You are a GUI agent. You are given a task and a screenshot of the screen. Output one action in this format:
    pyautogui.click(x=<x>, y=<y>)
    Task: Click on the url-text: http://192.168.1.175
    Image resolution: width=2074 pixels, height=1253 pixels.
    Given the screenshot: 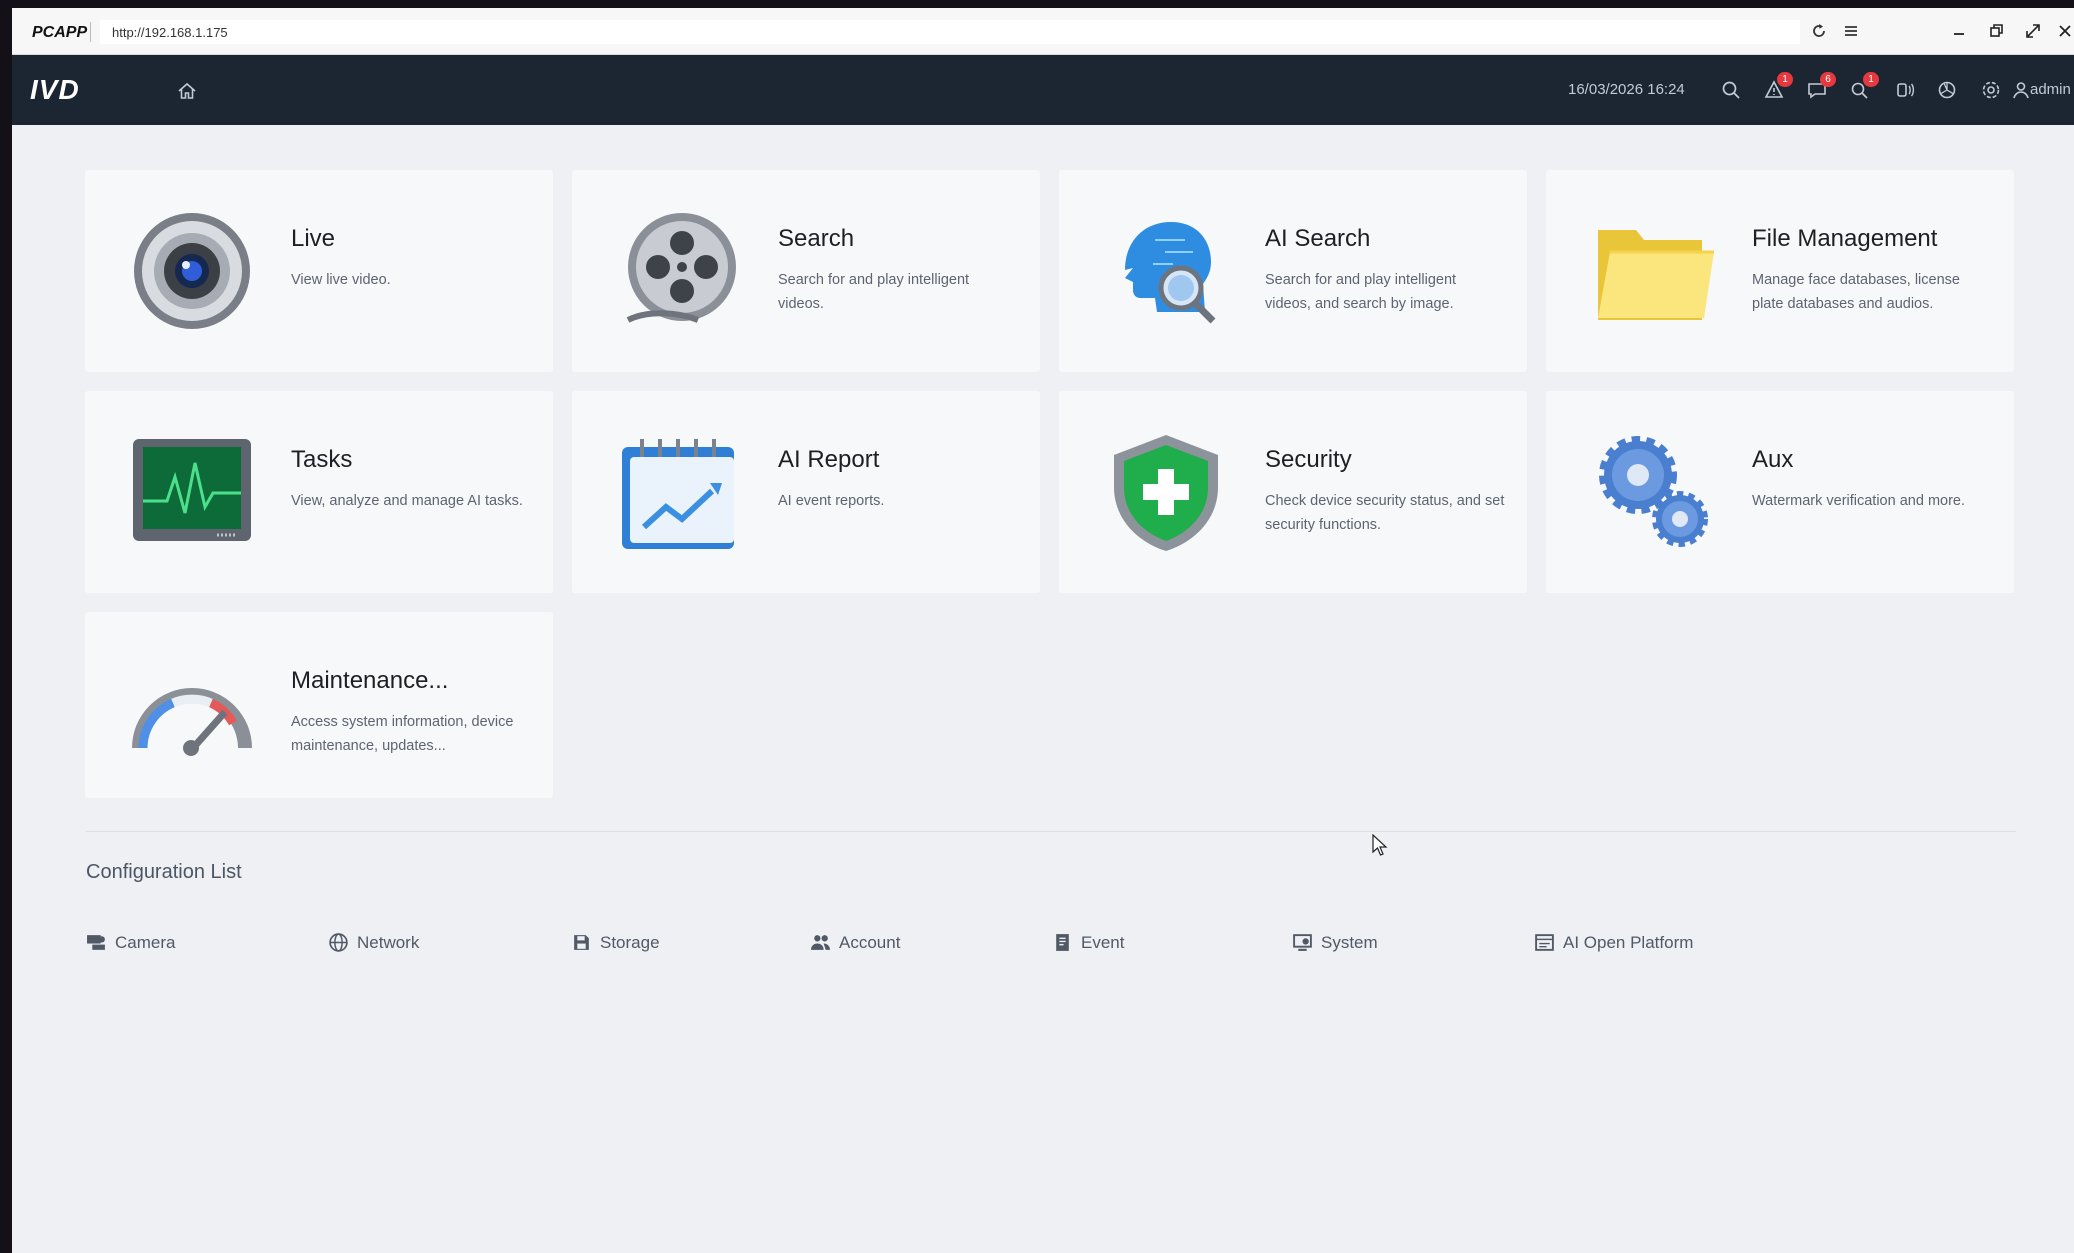 What is the action you would take?
    pyautogui.click(x=170, y=32)
    